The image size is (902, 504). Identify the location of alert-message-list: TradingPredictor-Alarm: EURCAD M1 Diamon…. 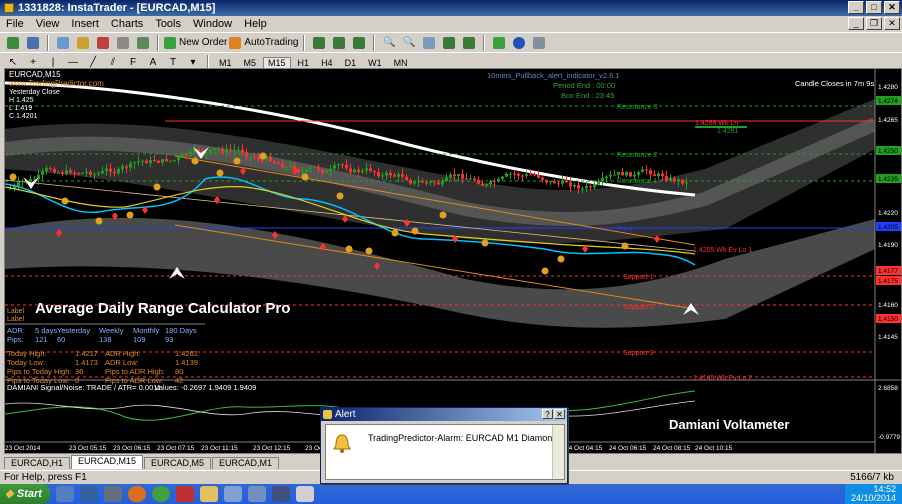
(445, 452).